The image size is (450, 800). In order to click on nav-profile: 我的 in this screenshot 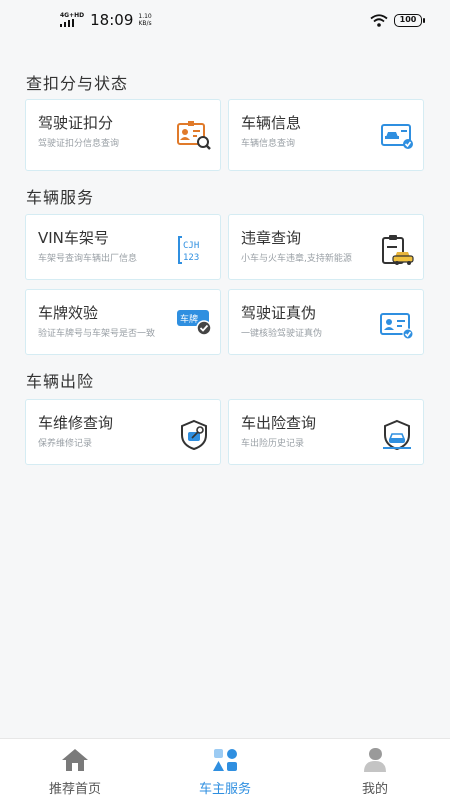, I will do `click(375, 769)`.